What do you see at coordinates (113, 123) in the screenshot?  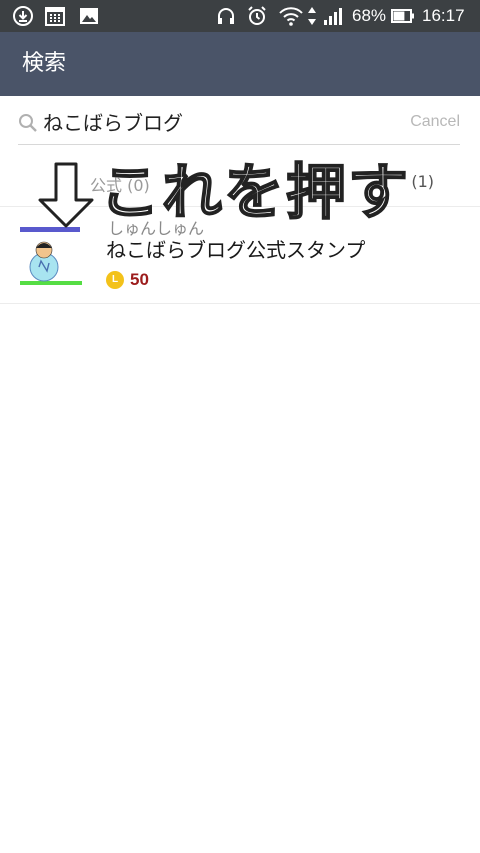 I see `search-input: ねこばらブログ` at bounding box center [113, 123].